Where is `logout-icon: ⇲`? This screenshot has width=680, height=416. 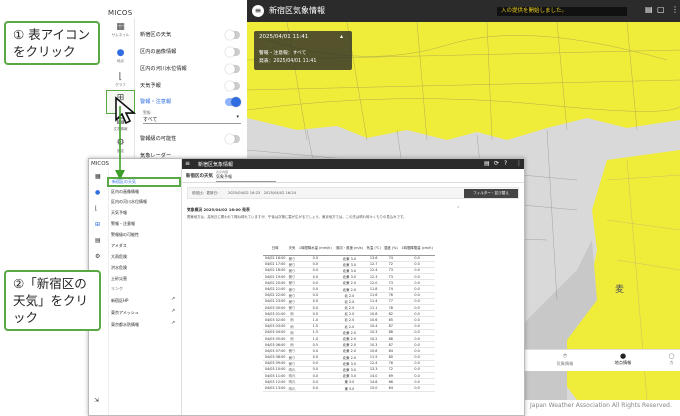
logout-icon: ⇲ is located at coordinates (96, 400).